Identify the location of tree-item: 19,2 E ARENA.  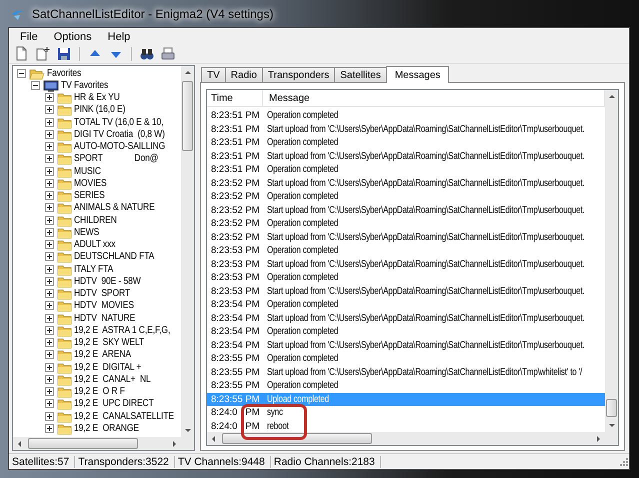
(103, 354).